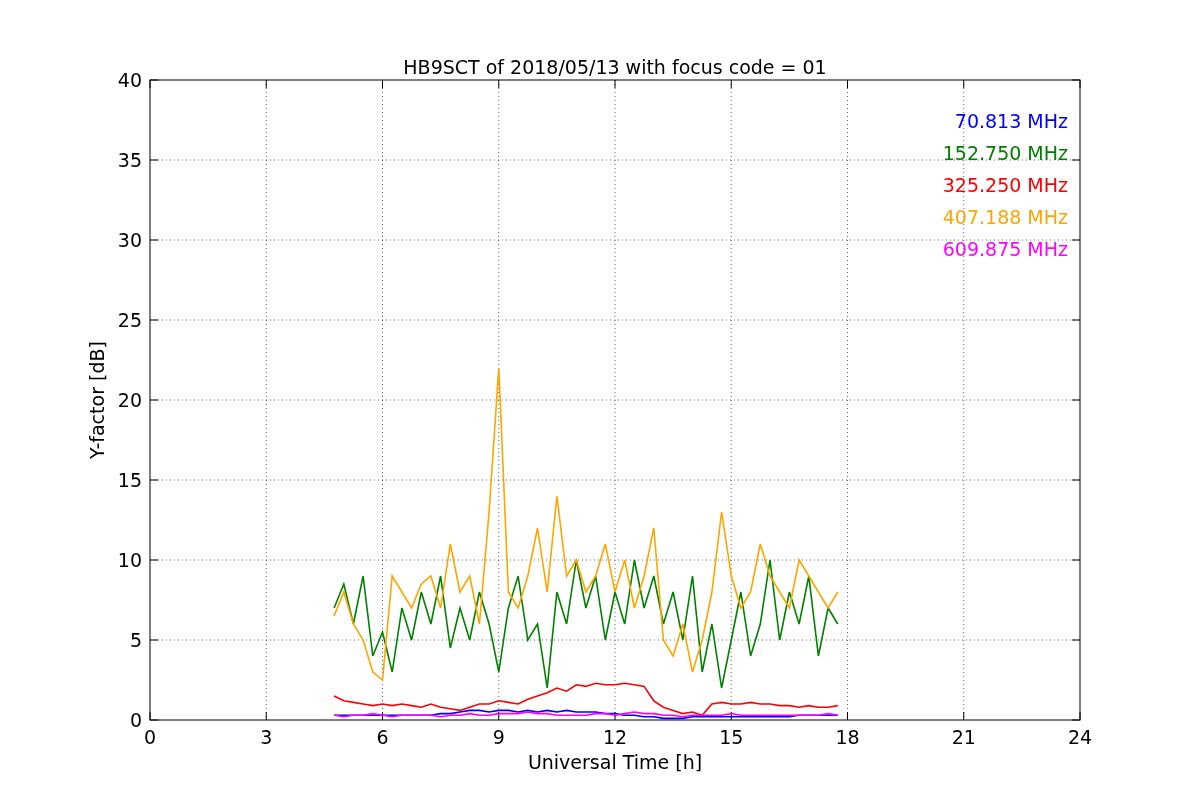  What do you see at coordinates (1080, 737) in the screenshot?
I see `x-tick-label: 24` at bounding box center [1080, 737].